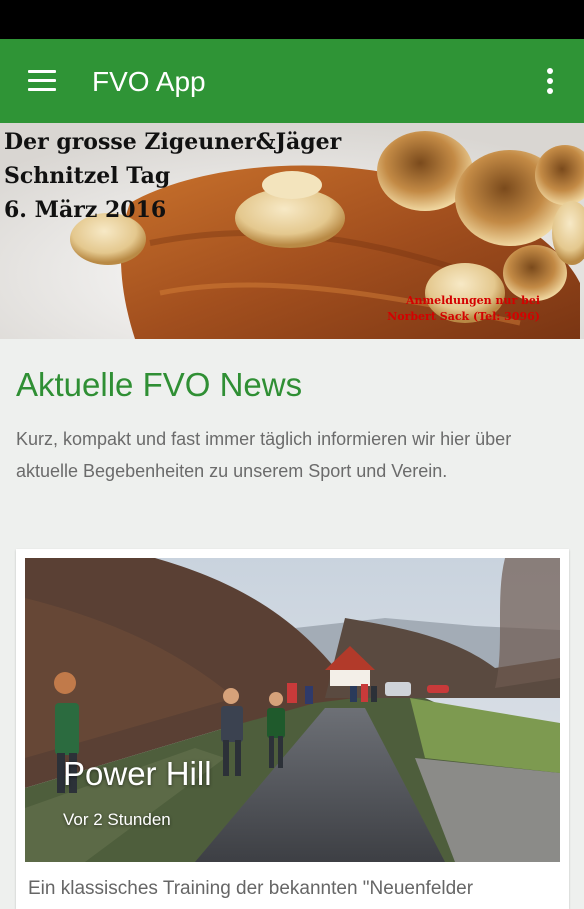 This screenshot has height=909, width=584. What do you see at coordinates (159, 384) in the screenshot?
I see `news-heading: Aktuelle FVO News` at bounding box center [159, 384].